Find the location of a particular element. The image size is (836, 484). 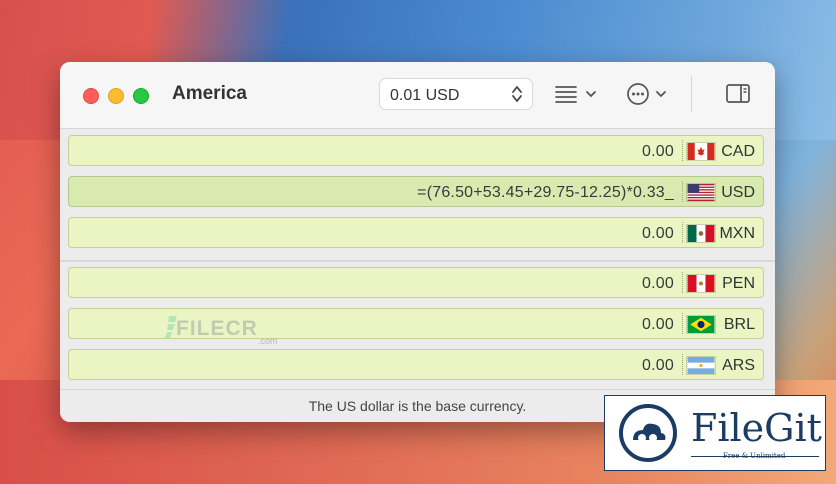

currency-row-cad: 0.00 CAD is located at coordinates (416, 150).